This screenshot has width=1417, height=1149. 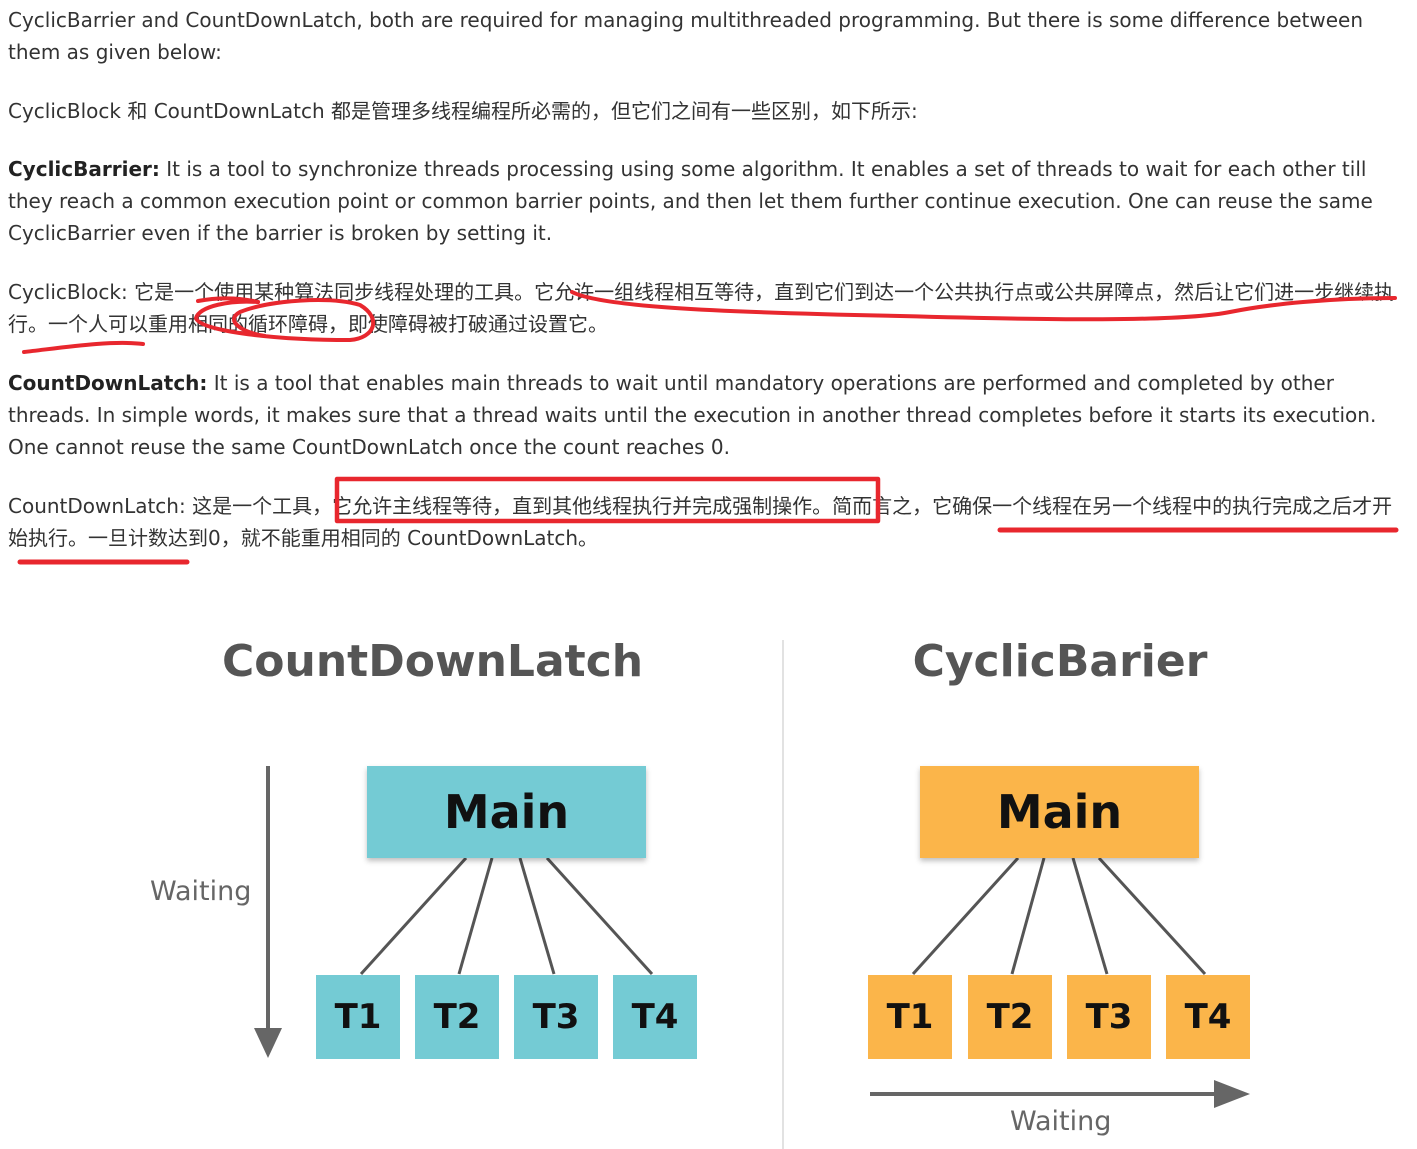 I want to click on underline-stroke, so click(x=83, y=347).